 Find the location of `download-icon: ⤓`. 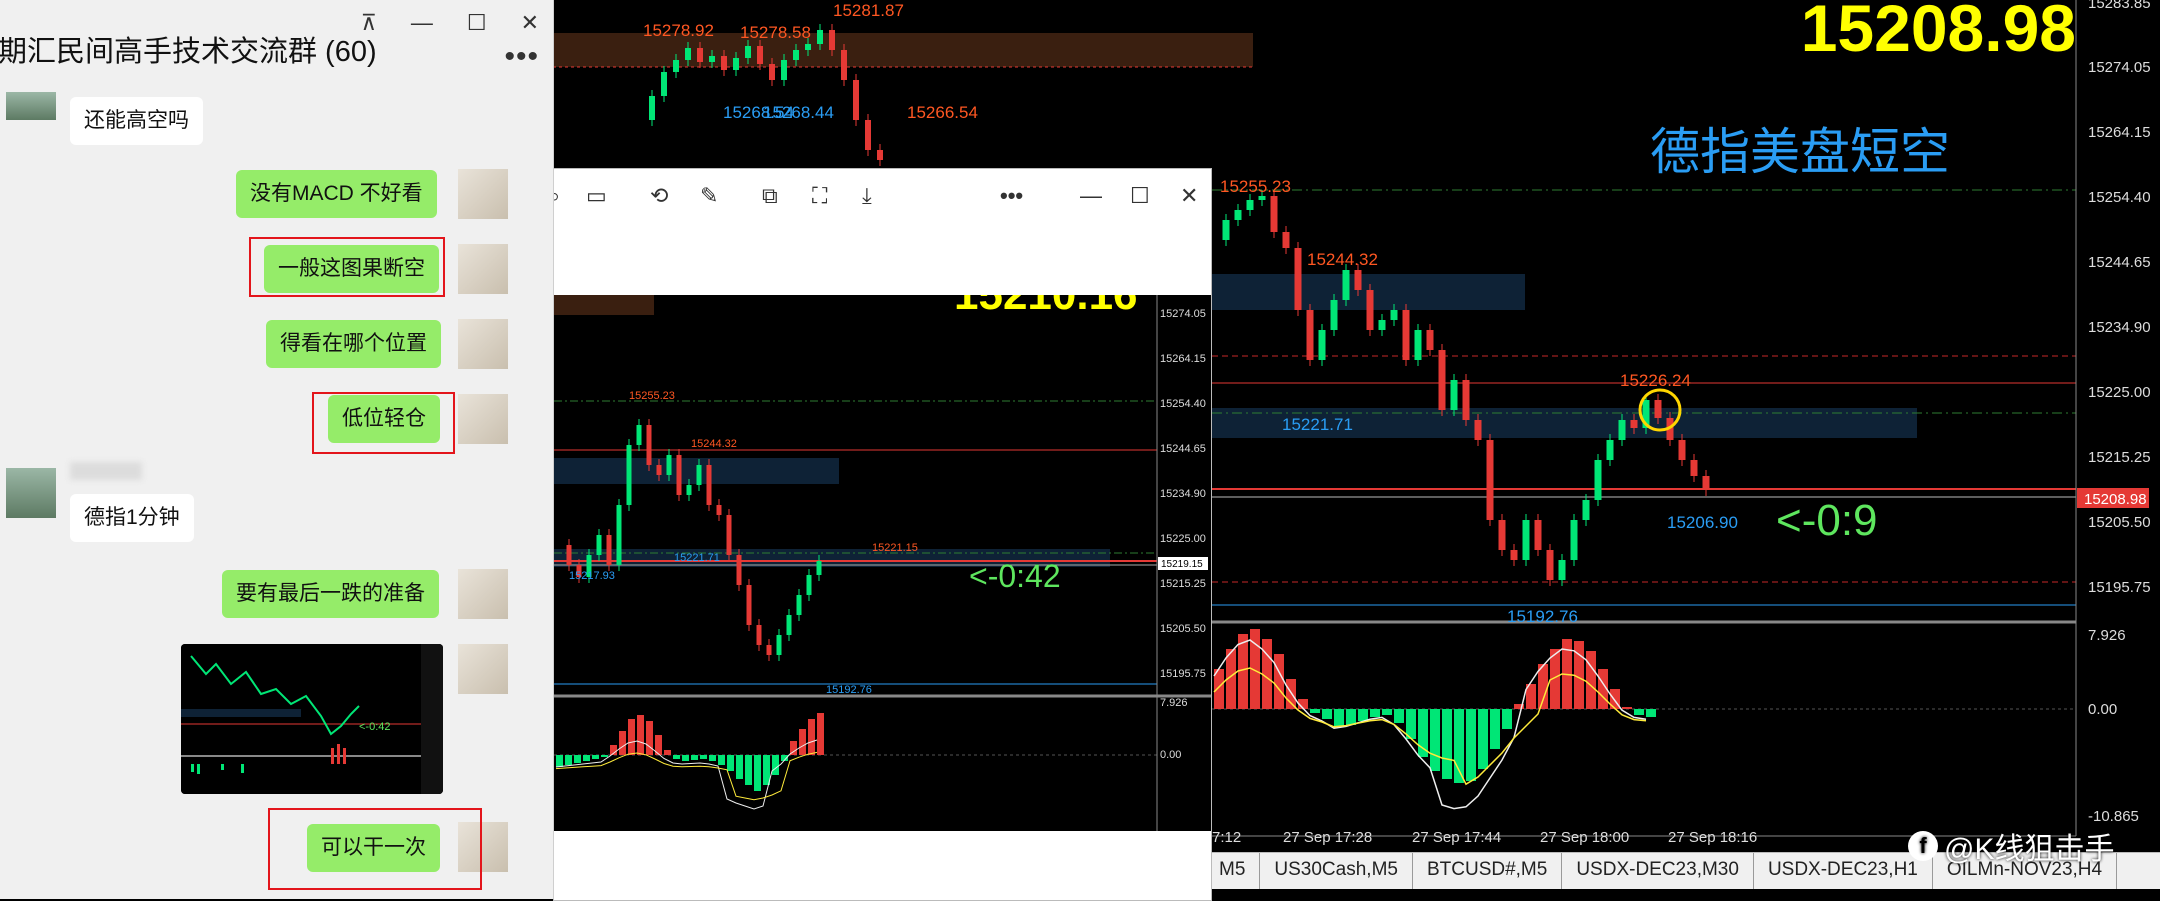

download-icon: ⤓ is located at coordinates (867, 196).